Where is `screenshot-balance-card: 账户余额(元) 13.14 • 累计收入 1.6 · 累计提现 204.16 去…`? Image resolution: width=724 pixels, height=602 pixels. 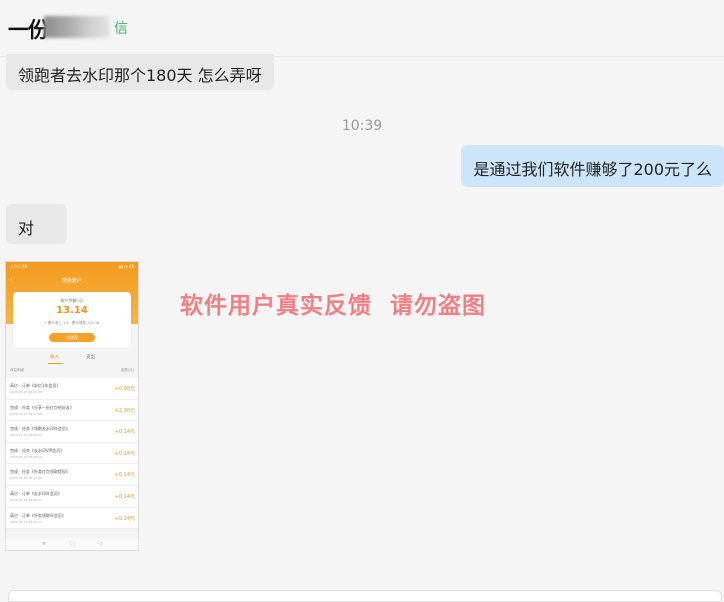 screenshot-balance-card: 账户余额(元) 13.14 • 累计收入 1.6 · 累计提现 204.16 去… is located at coordinates (72, 320).